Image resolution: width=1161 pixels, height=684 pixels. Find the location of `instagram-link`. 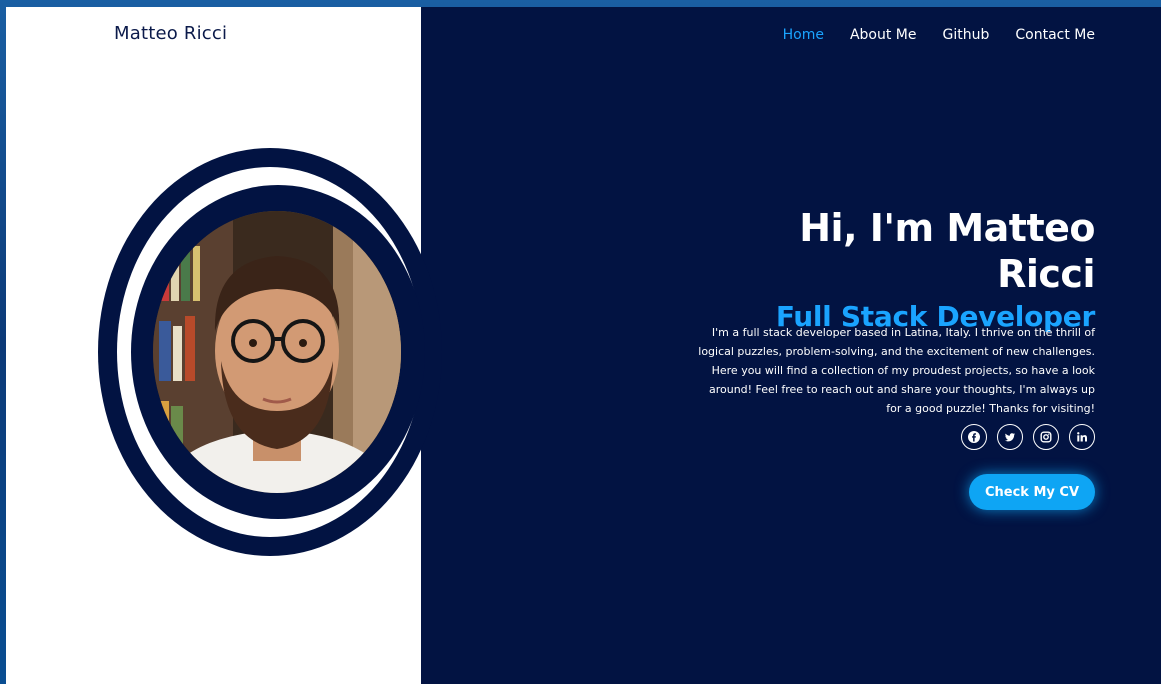

instagram-link is located at coordinates (1046, 437).